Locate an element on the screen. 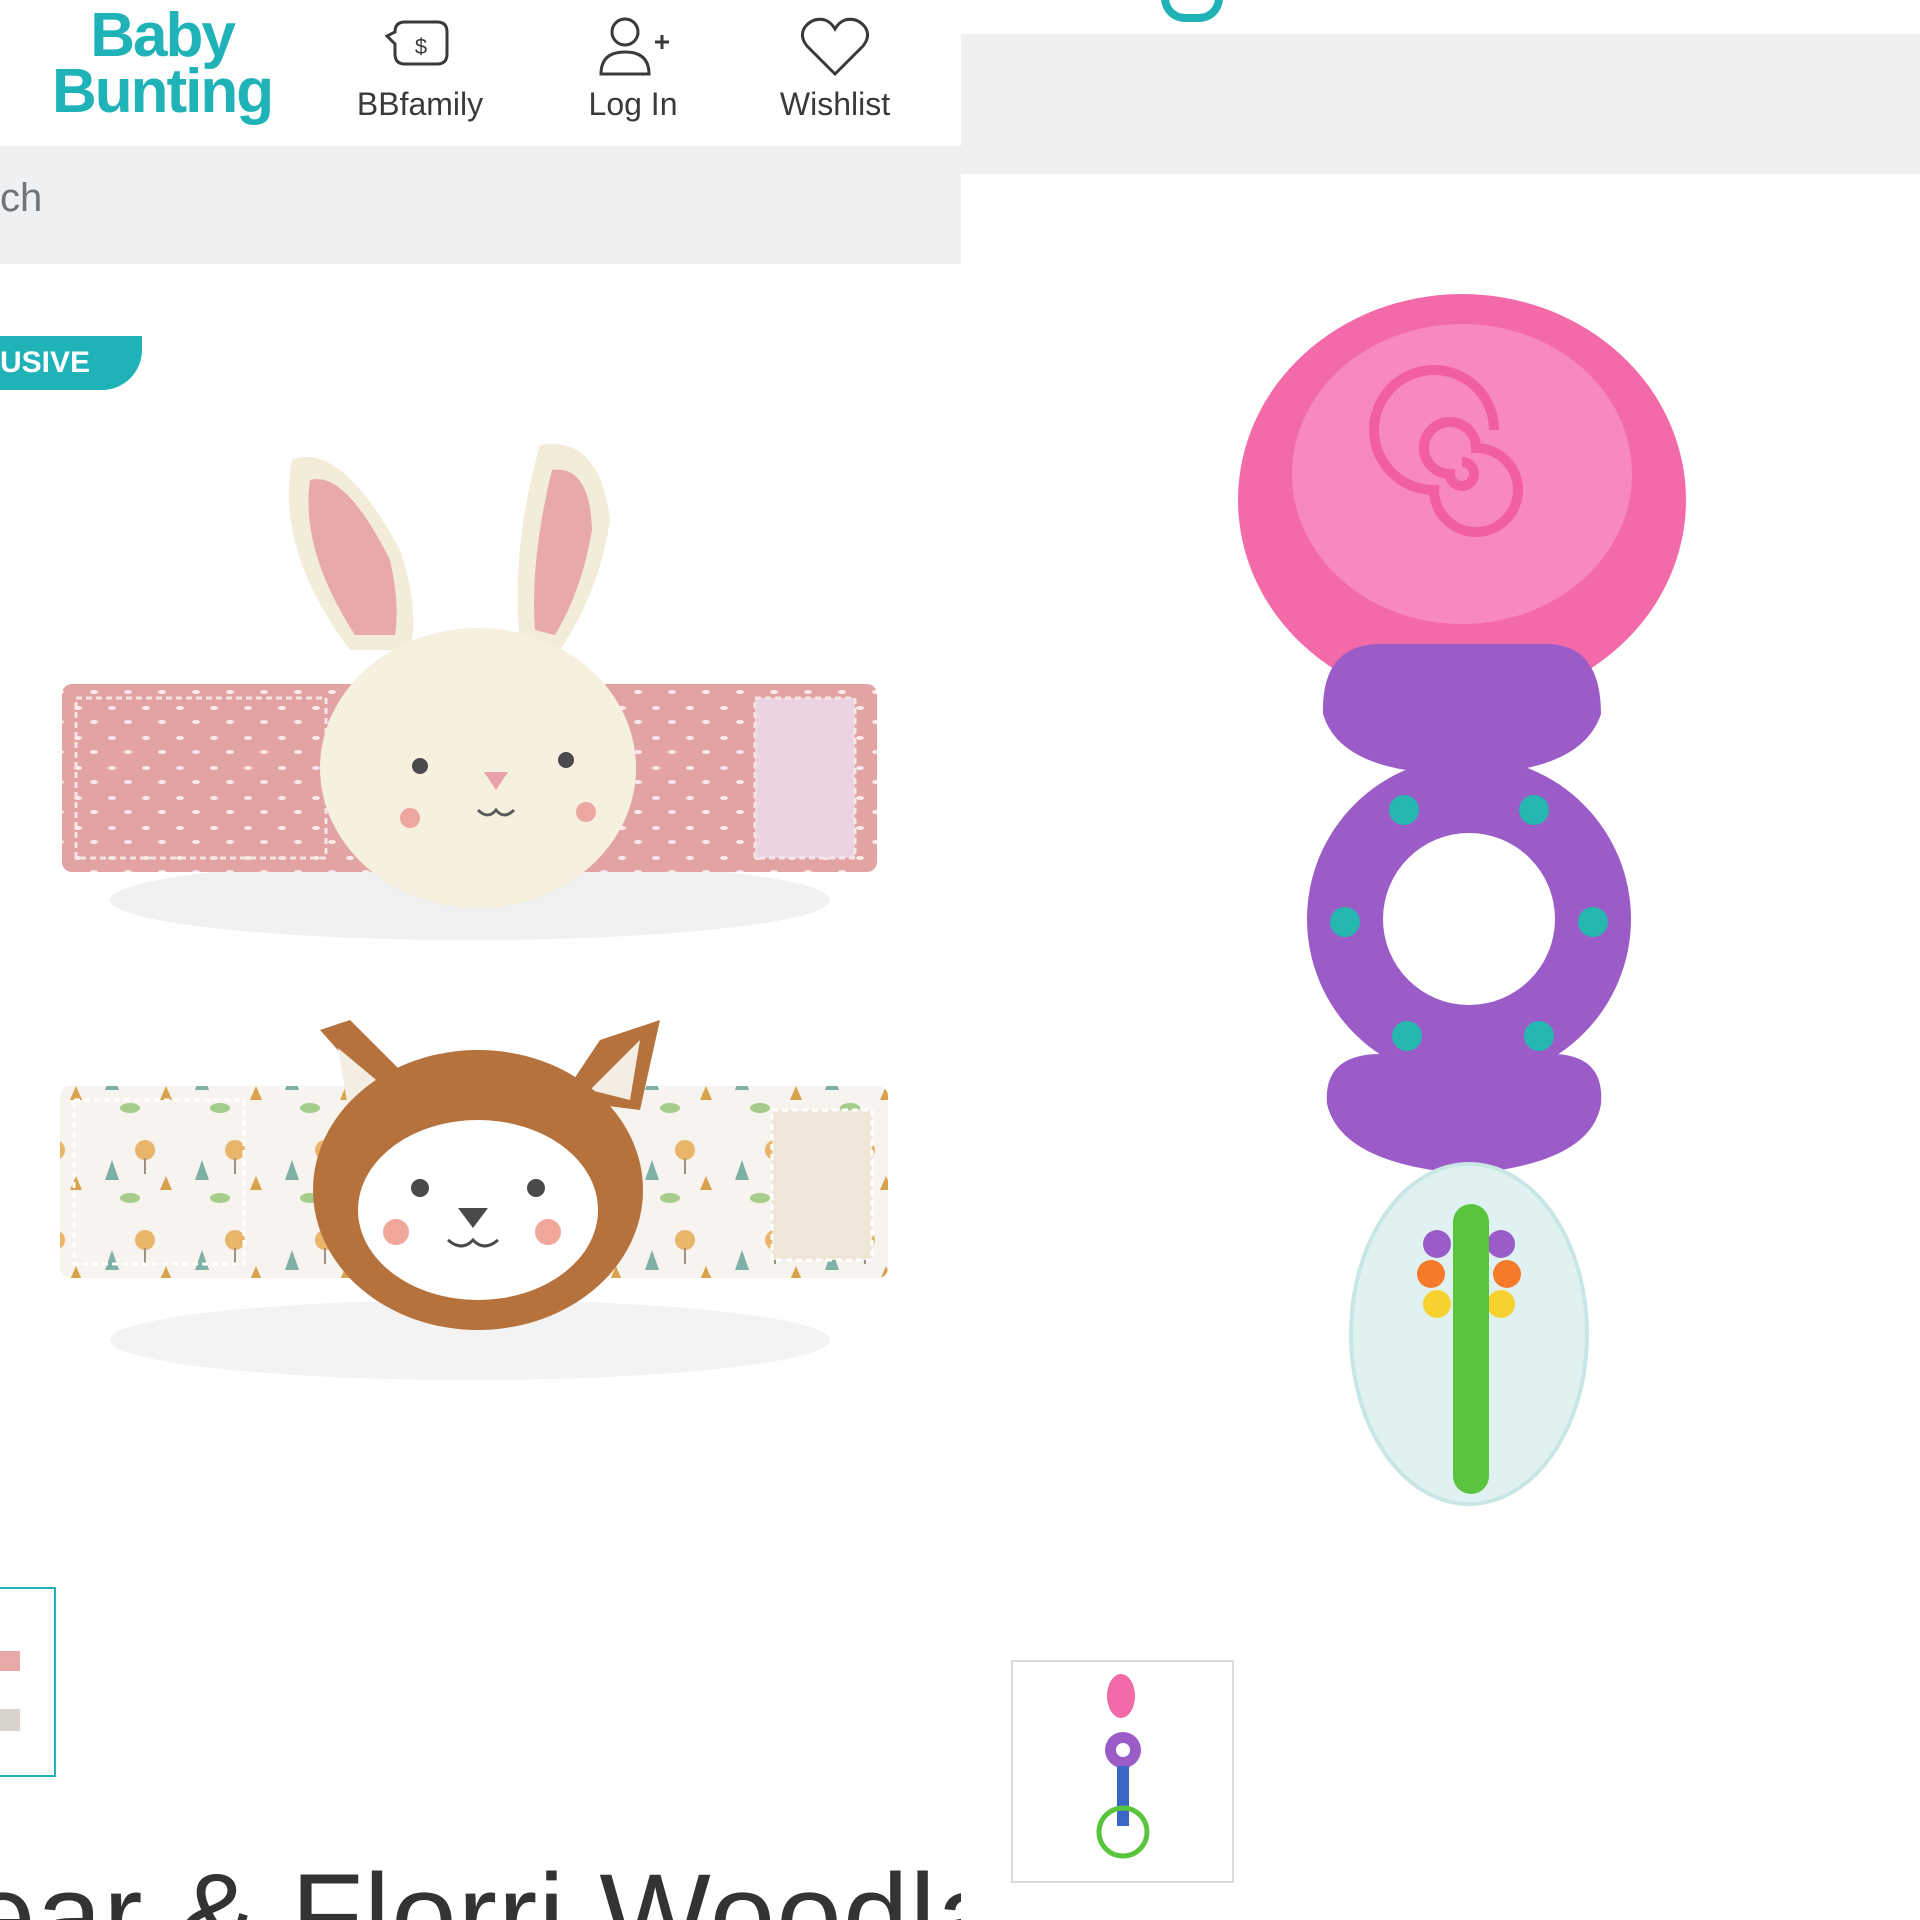 This screenshot has height=1920, width=1920. search-input-text: ch is located at coordinates (21, 198).